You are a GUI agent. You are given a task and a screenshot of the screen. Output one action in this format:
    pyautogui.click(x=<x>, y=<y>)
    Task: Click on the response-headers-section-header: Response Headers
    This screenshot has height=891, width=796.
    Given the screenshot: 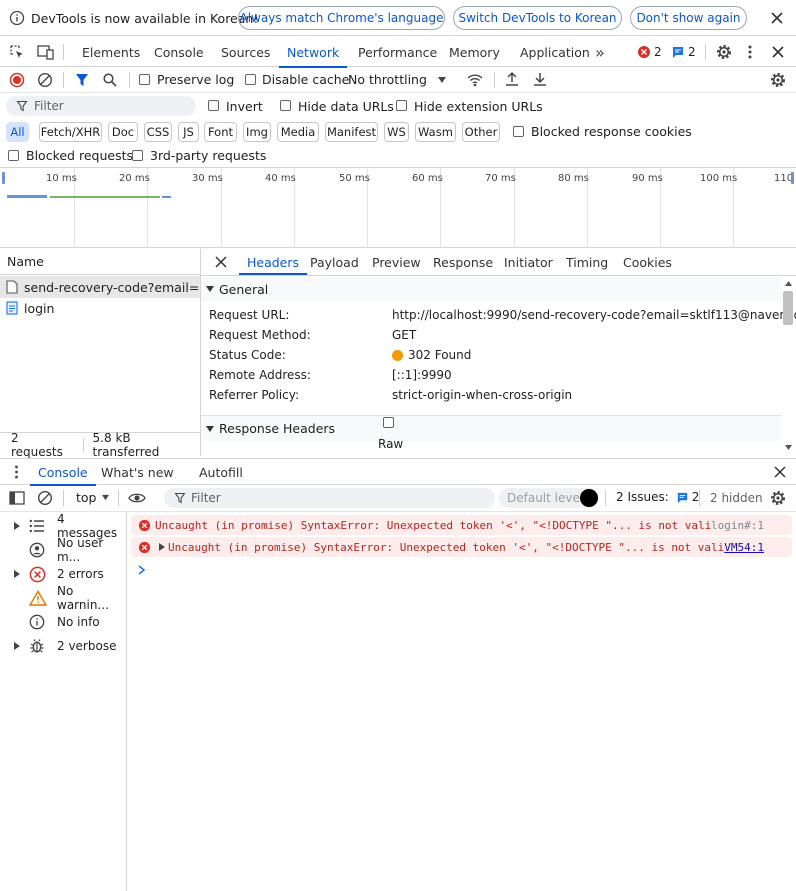 What is the action you would take?
    pyautogui.click(x=491, y=428)
    